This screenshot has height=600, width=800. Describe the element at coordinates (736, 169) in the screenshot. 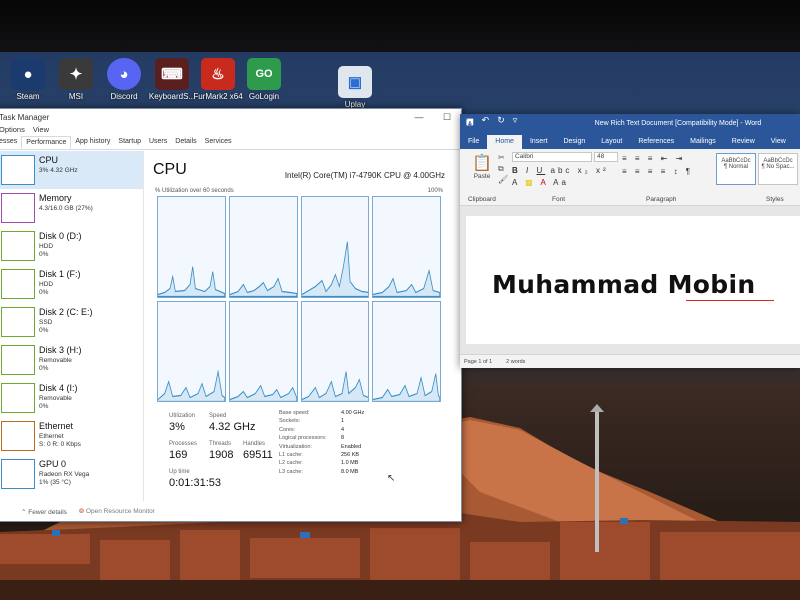

I see `style-normal: AaBbCcDc ¶ Normal` at that location.